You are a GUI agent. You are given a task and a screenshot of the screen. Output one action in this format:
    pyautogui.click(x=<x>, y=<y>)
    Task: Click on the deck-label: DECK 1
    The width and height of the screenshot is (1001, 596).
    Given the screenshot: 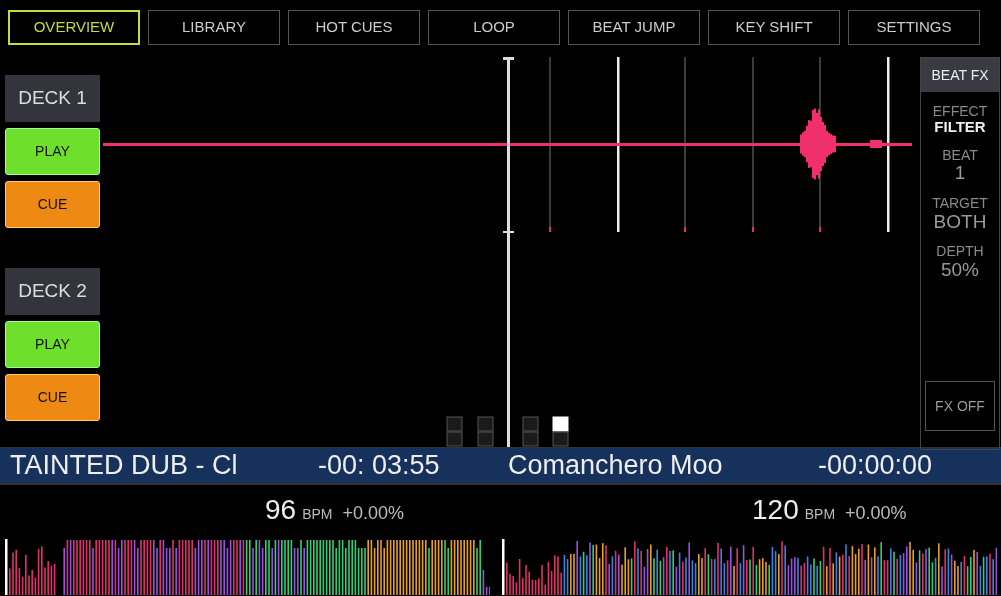 What is the action you would take?
    pyautogui.click(x=52, y=98)
    